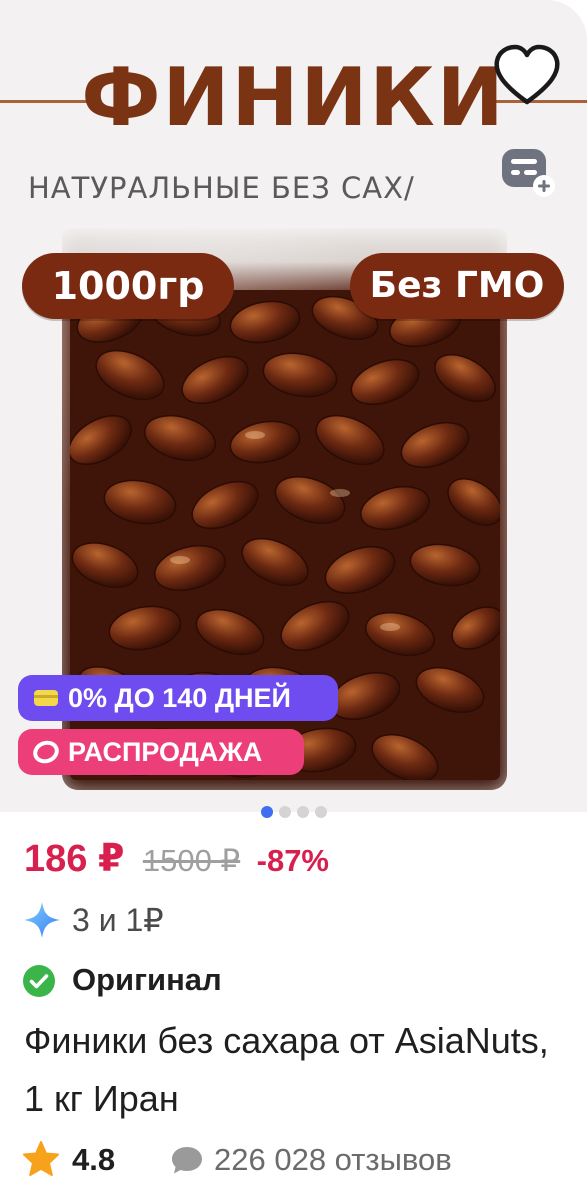 Image resolution: width=587 pixels, height=1196 pixels. What do you see at coordinates (191, 860) in the screenshot?
I see `old-price: 1500 ₽` at bounding box center [191, 860].